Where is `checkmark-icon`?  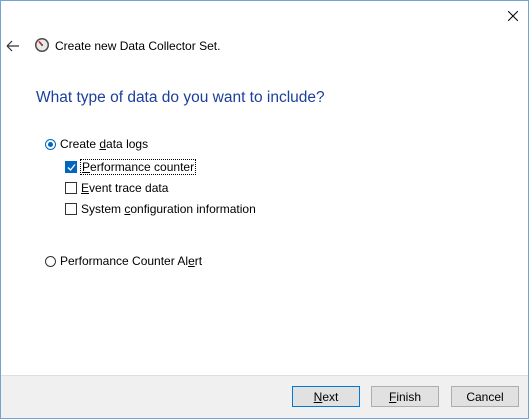 checkmark-icon is located at coordinates (71, 167).